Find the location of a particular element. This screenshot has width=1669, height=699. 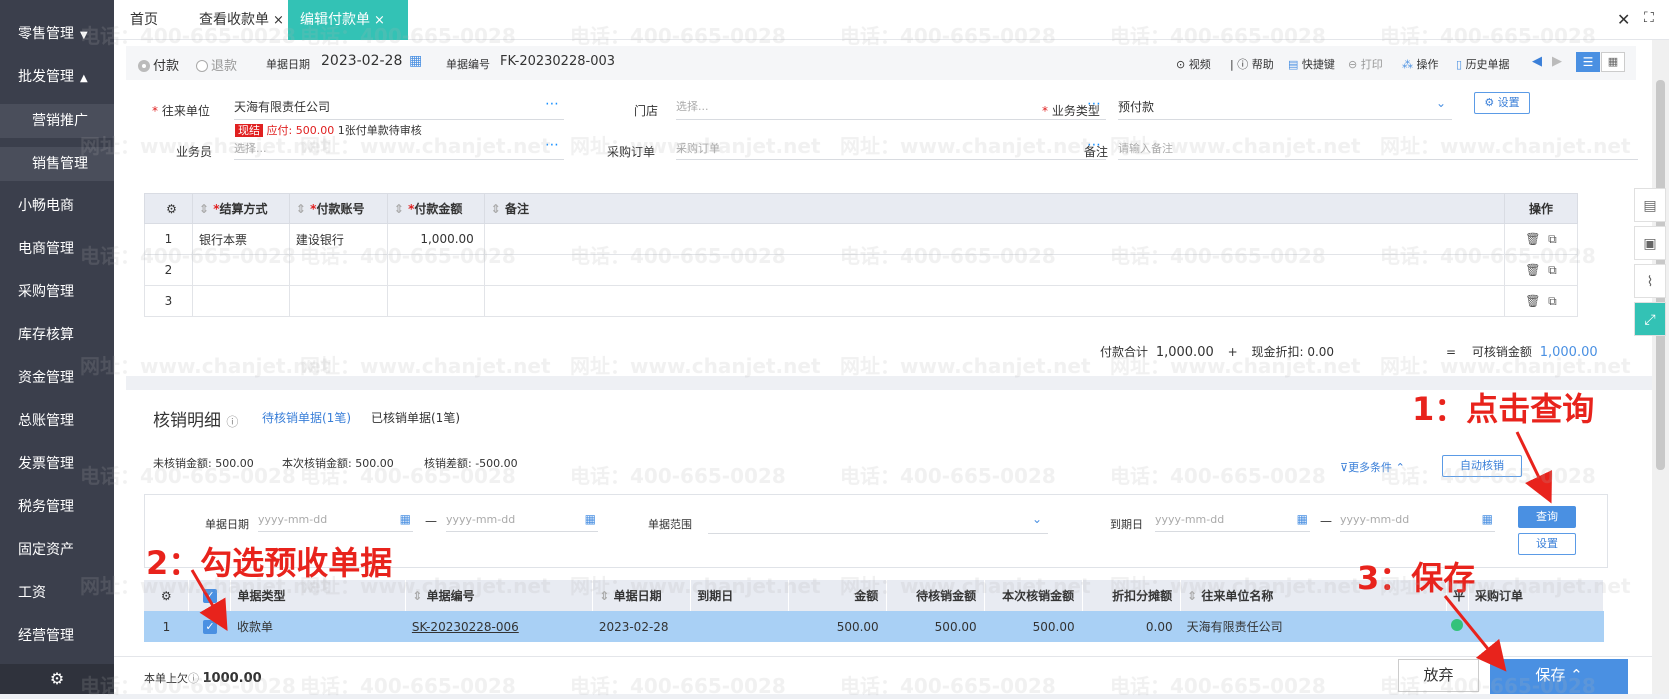

column-header: ⇕ 单据编号 is located at coordinates (499, 595).